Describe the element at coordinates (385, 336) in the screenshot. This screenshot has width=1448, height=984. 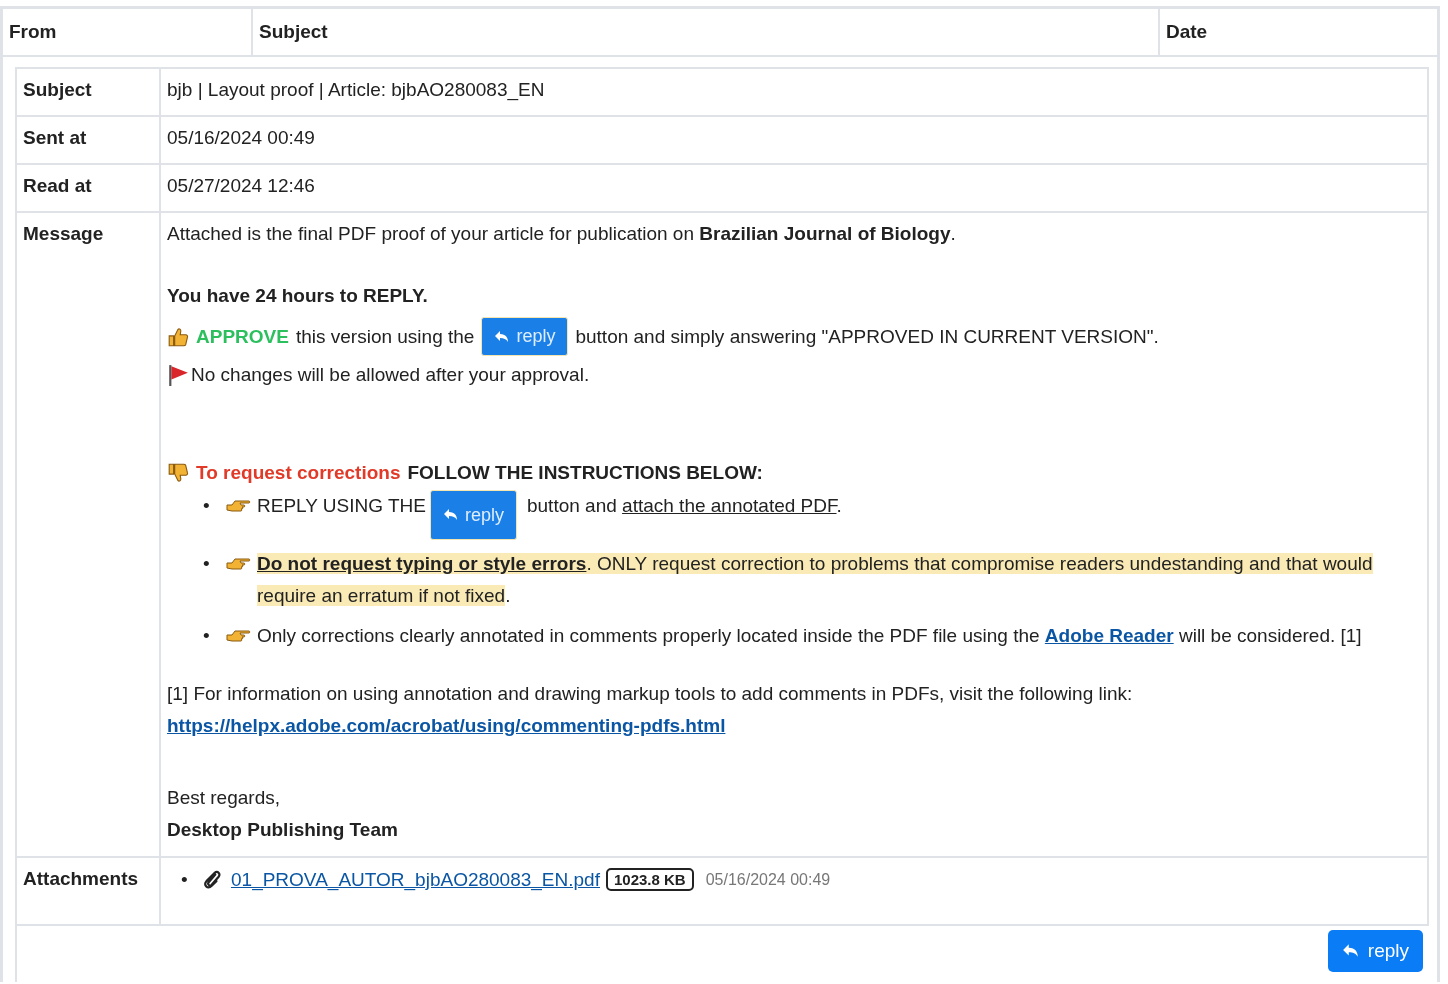
I see `message-text: this version using the` at that location.